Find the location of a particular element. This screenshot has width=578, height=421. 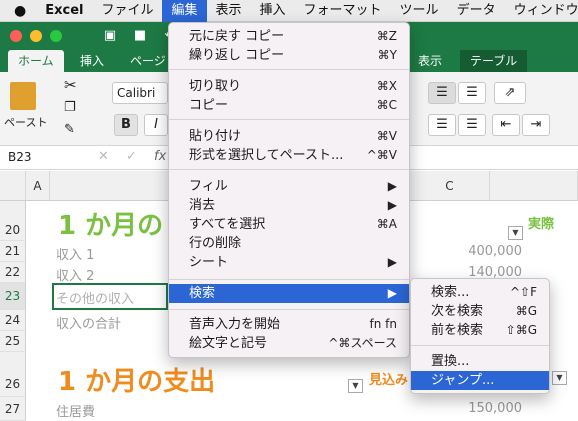

column-actual-header: 実際 is located at coordinates (541, 224).